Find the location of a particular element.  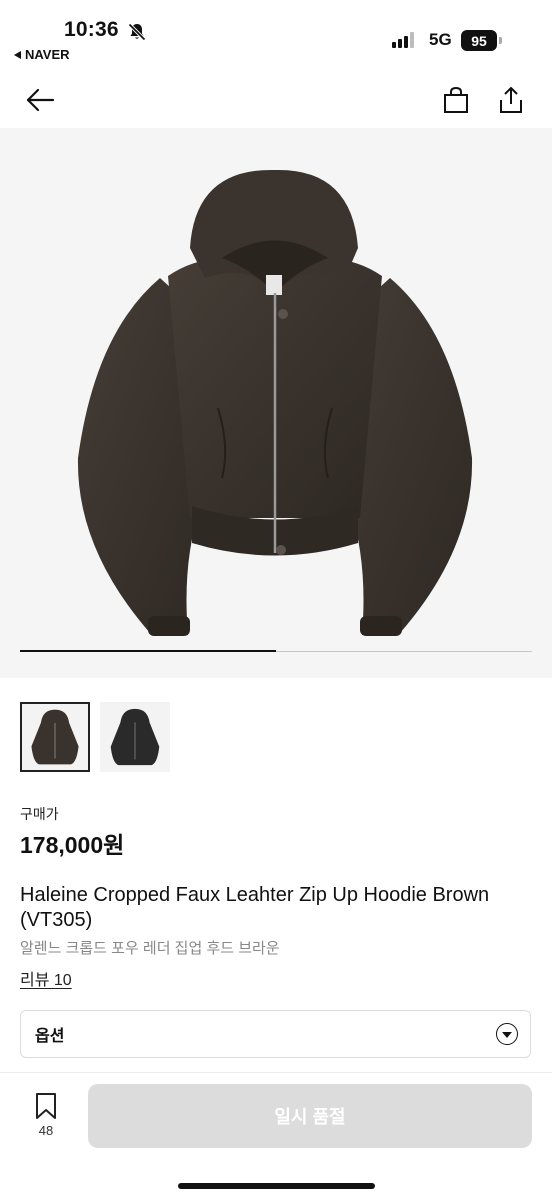

back-arrow-icon is located at coordinates (40, 100).